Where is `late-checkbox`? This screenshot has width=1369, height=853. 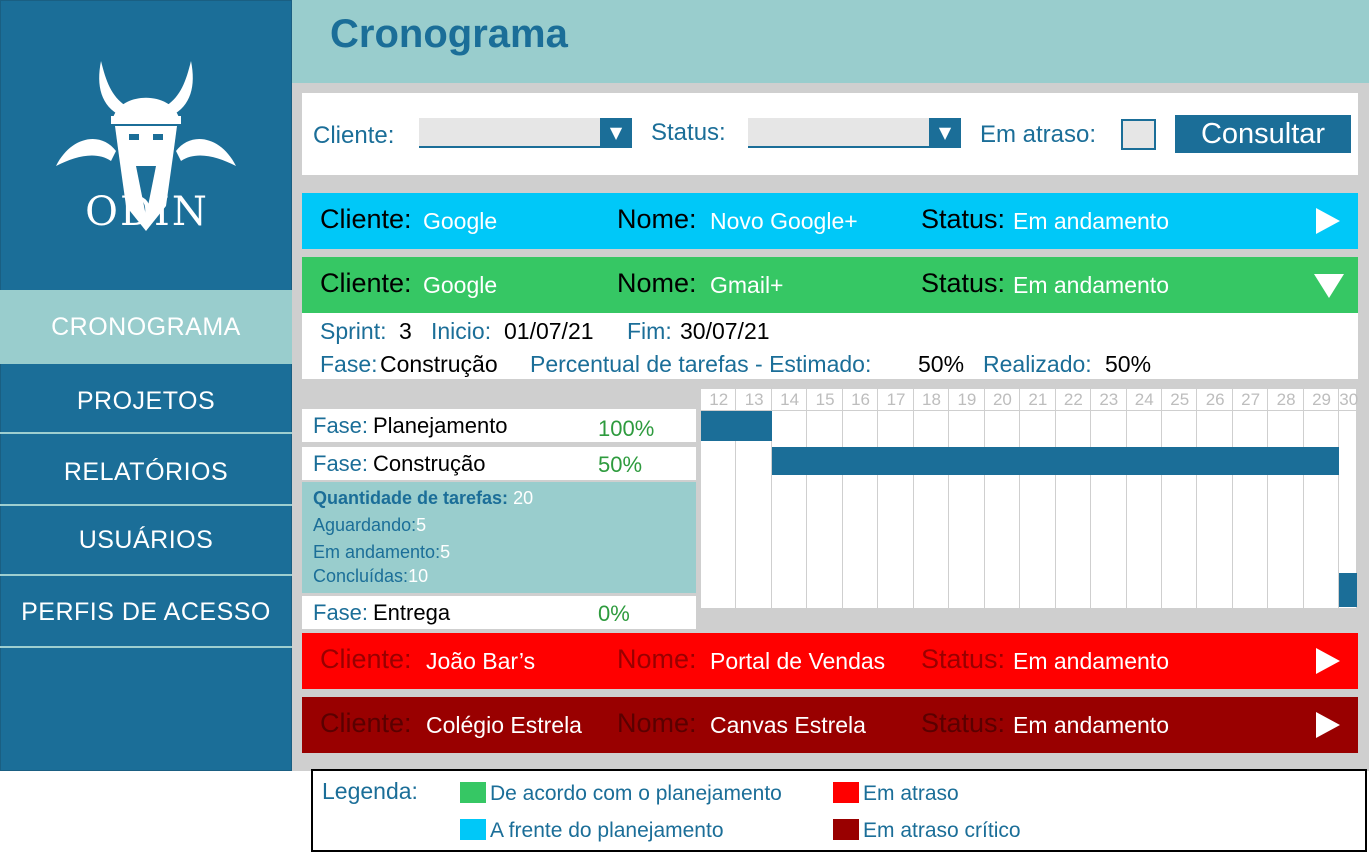
late-checkbox is located at coordinates (1138, 134).